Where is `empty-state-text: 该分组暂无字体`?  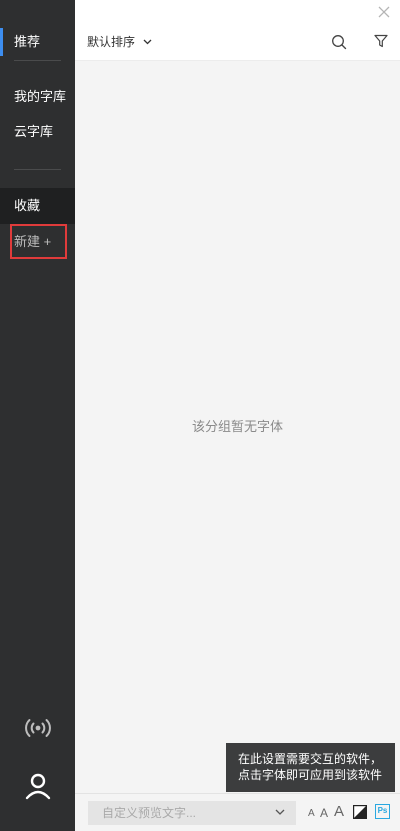 empty-state-text: 该分组暂无字体 is located at coordinates (237, 426).